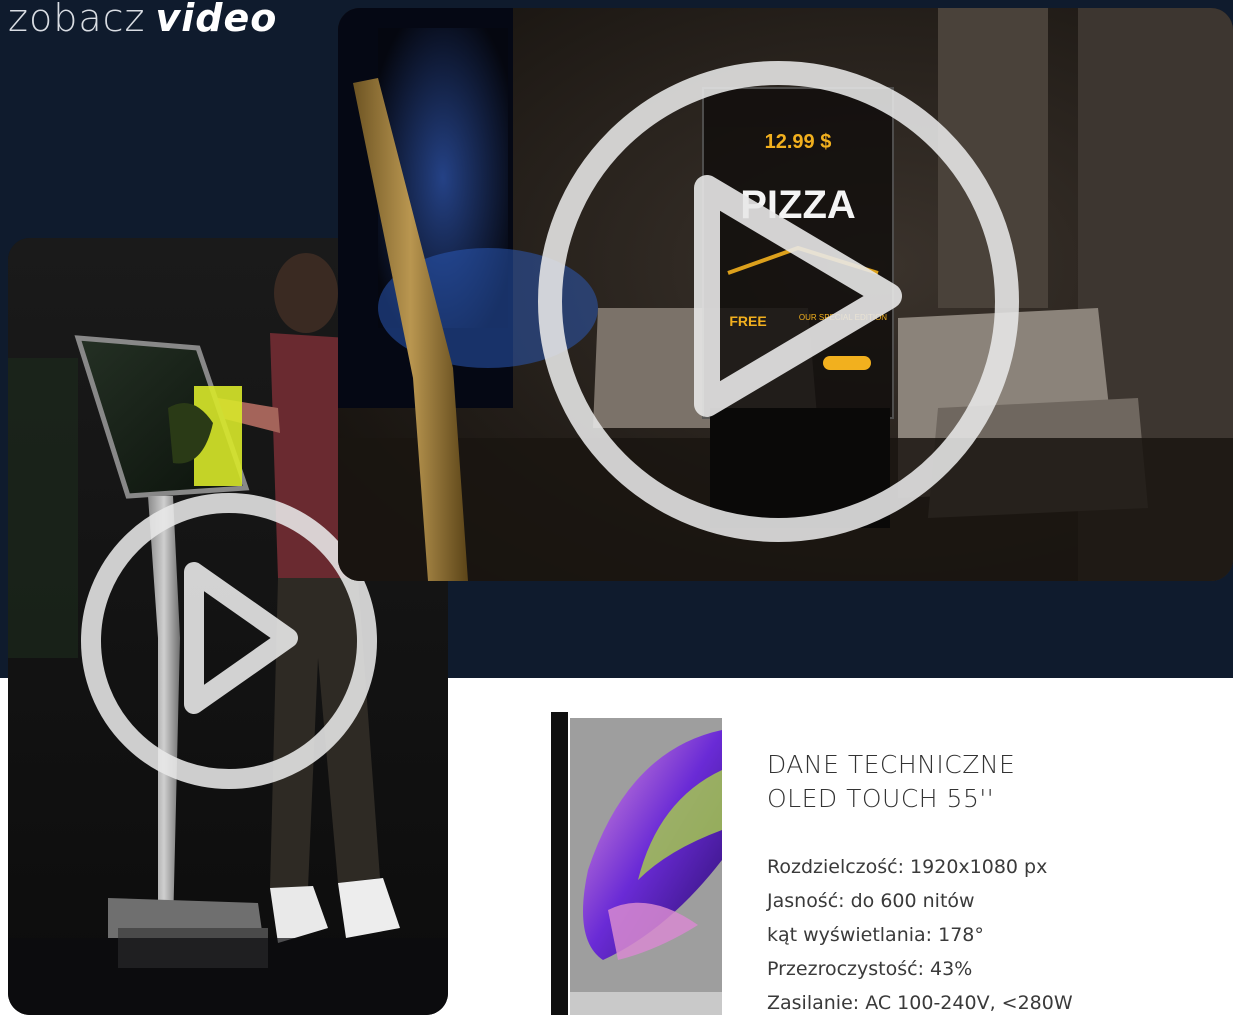  Describe the element at coordinates (891, 764) in the screenshot. I see `specs-title-line1: DANE TECHNICZNE` at that location.